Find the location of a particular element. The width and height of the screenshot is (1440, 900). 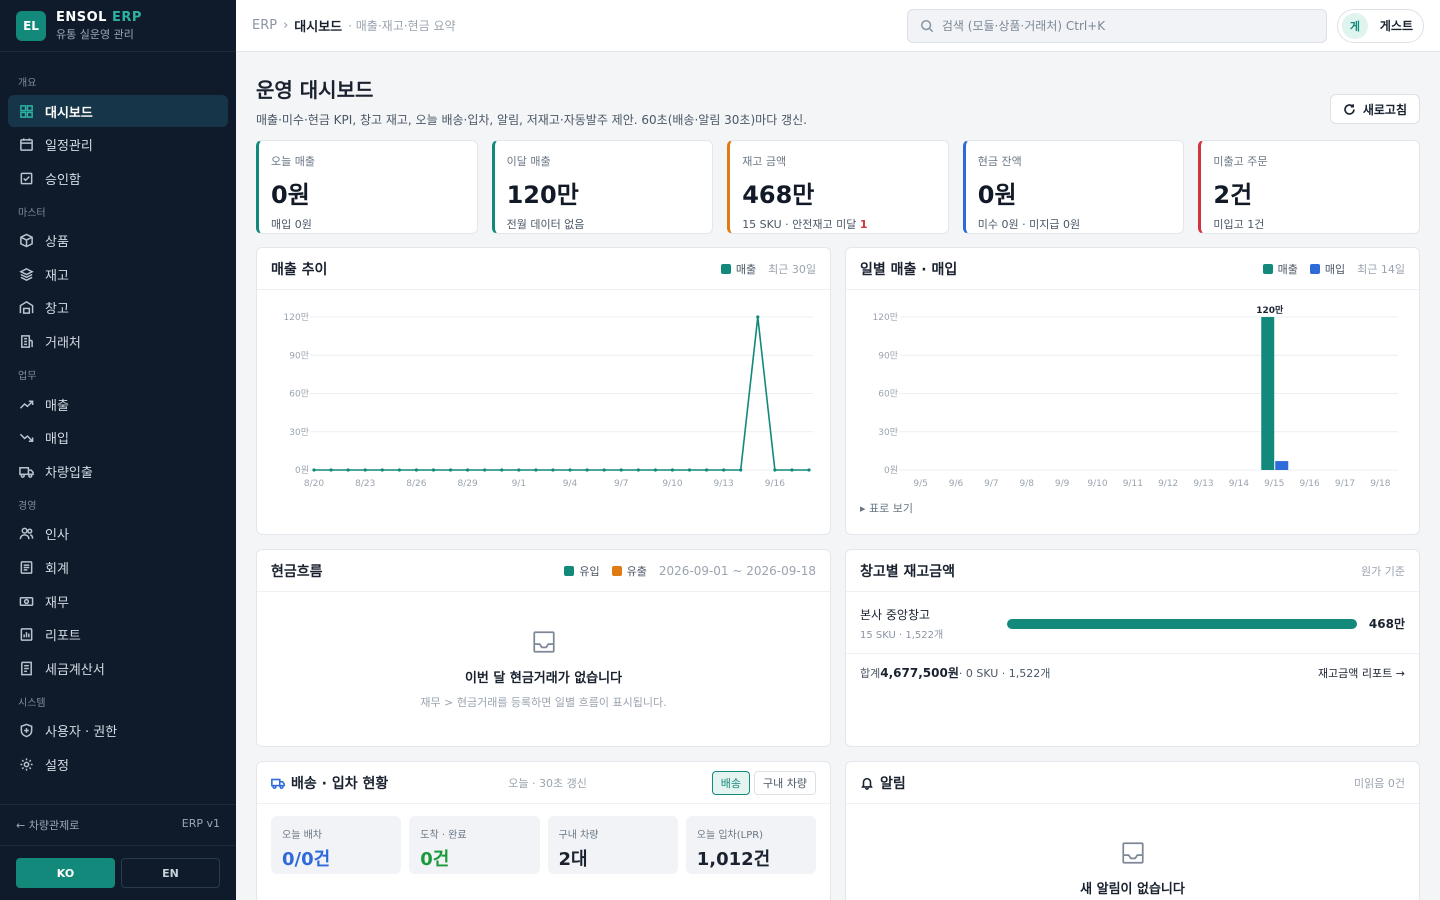

kpi-value: 120만 is located at coordinates (542, 195).